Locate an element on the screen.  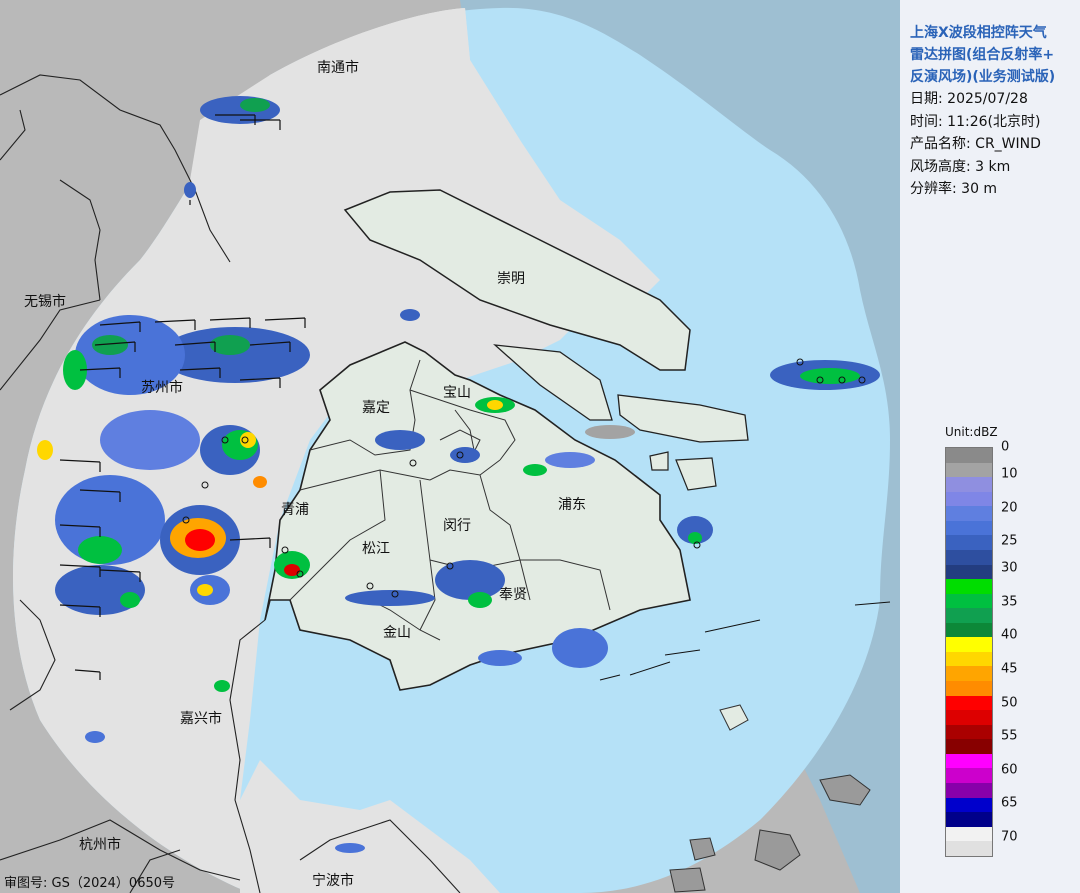
district-label-pudong: 浦东 is located at coordinates (572, 505).